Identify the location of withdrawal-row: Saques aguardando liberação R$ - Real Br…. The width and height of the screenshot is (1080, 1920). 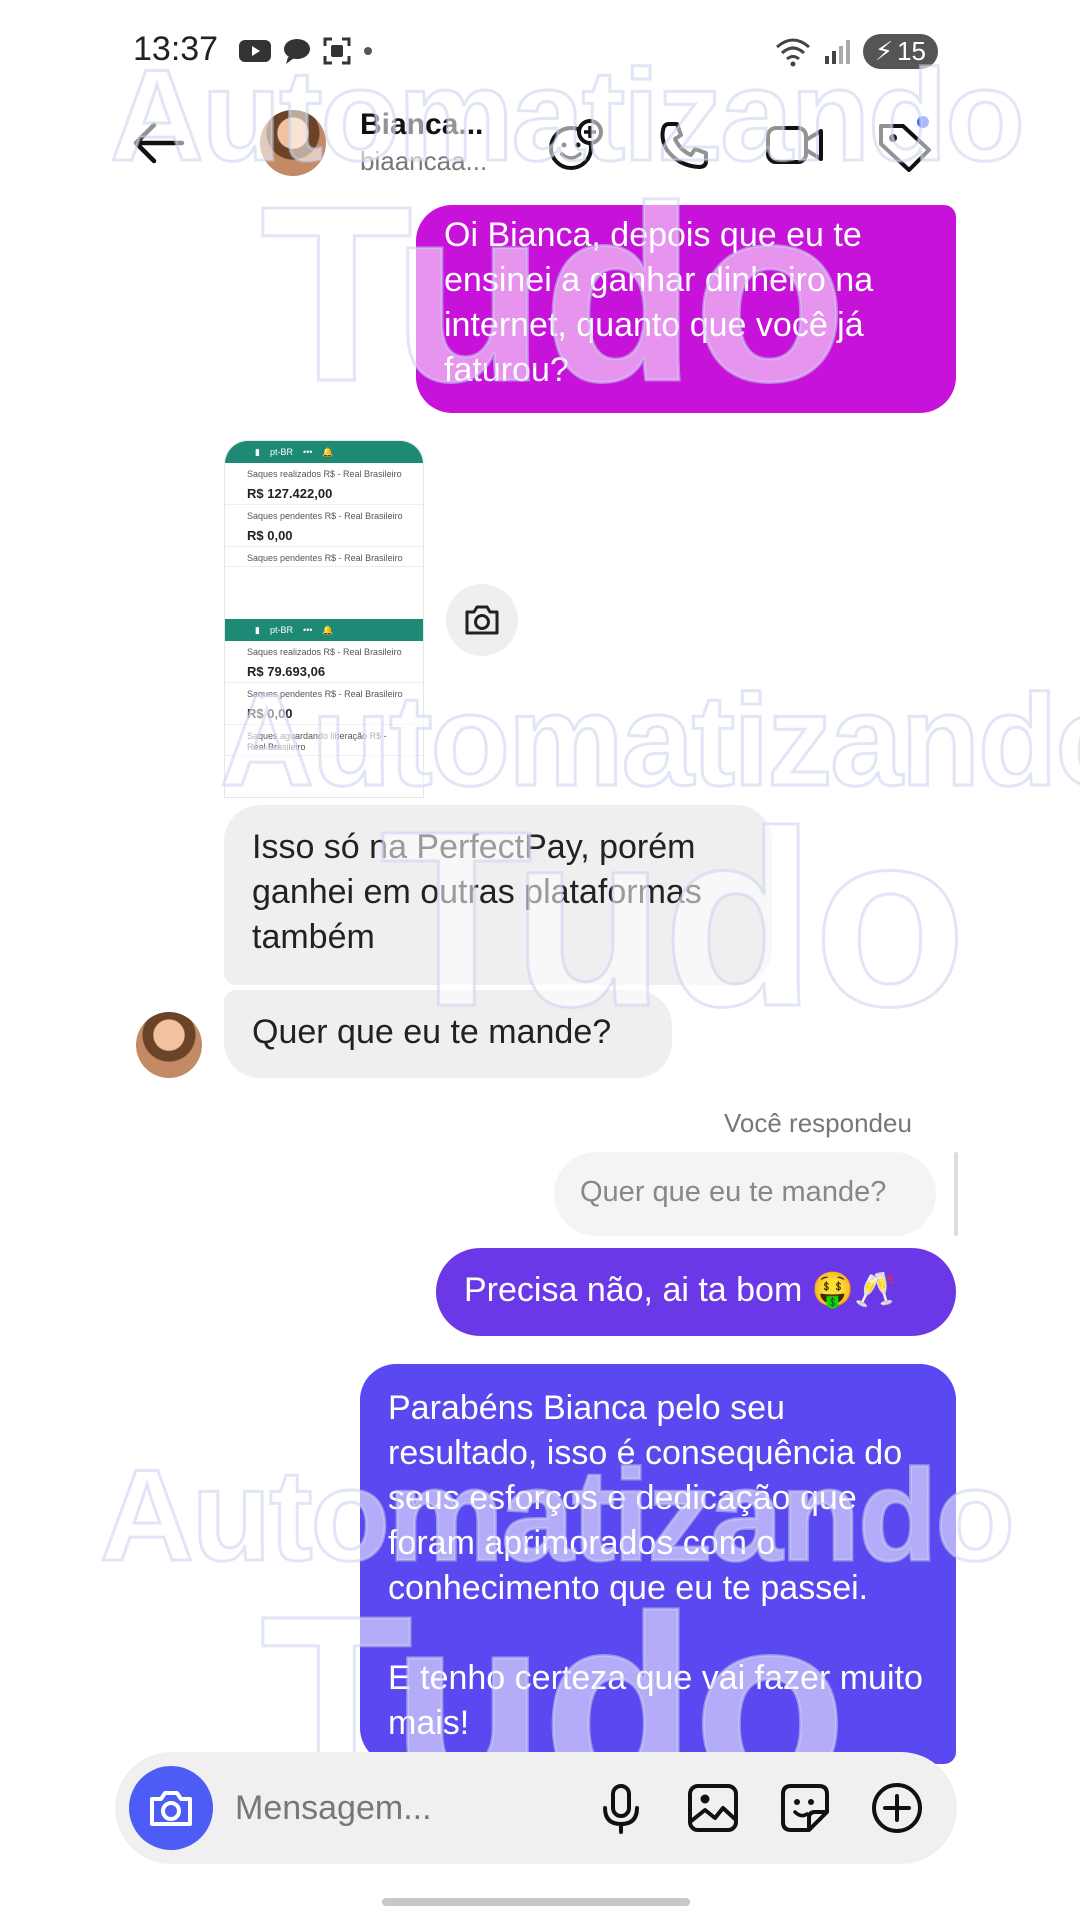
(324, 740).